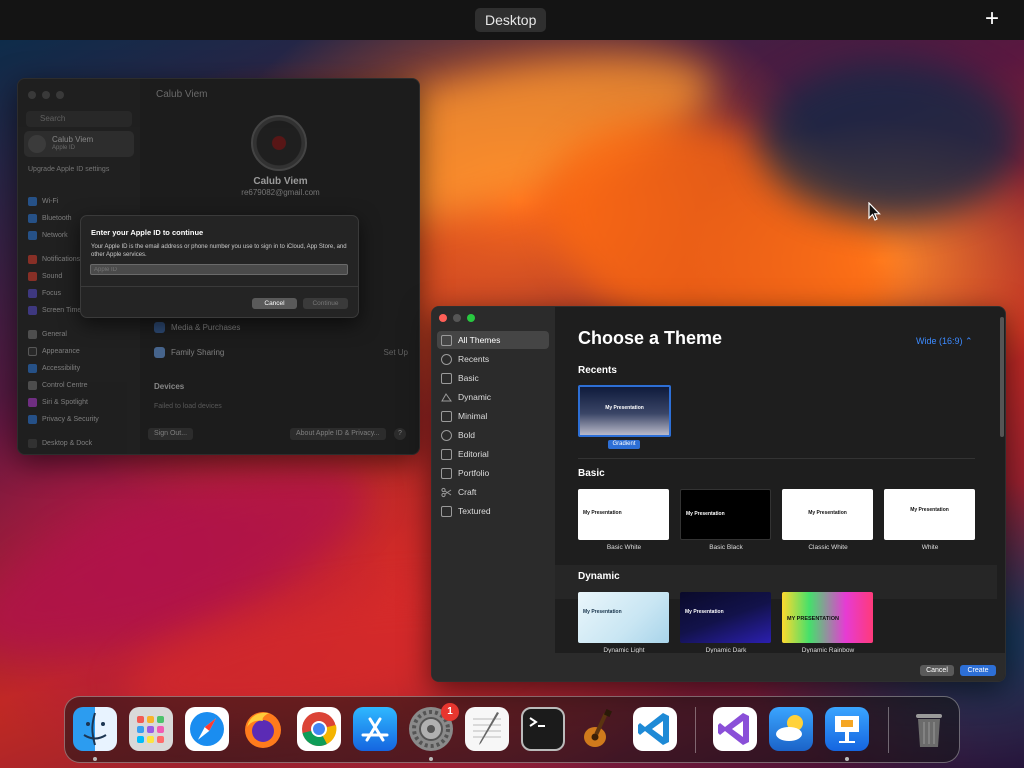 Image resolution: width=1024 pixels, height=768 pixels. I want to click on sidebar-item-dynamic: Dynamic, so click(493, 397).